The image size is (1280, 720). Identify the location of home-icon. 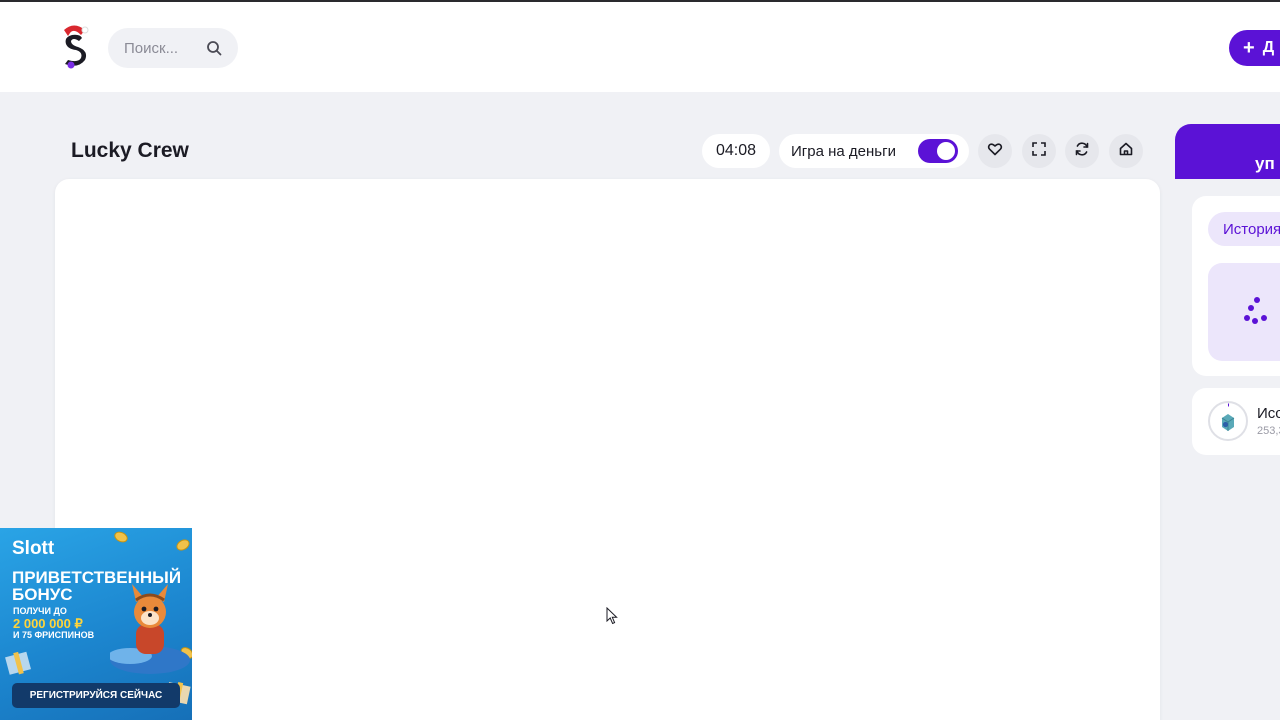
(1126, 151).